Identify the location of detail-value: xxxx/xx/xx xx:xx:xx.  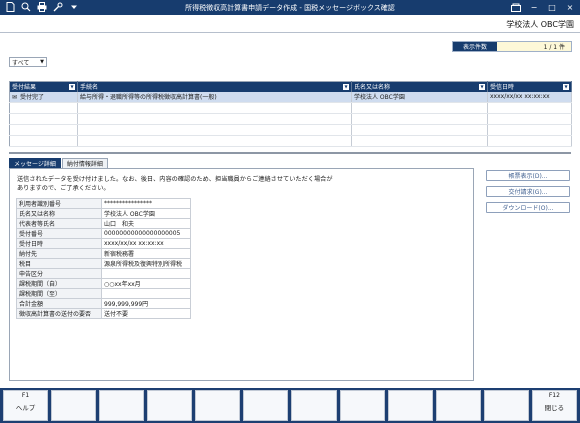
(146, 243).